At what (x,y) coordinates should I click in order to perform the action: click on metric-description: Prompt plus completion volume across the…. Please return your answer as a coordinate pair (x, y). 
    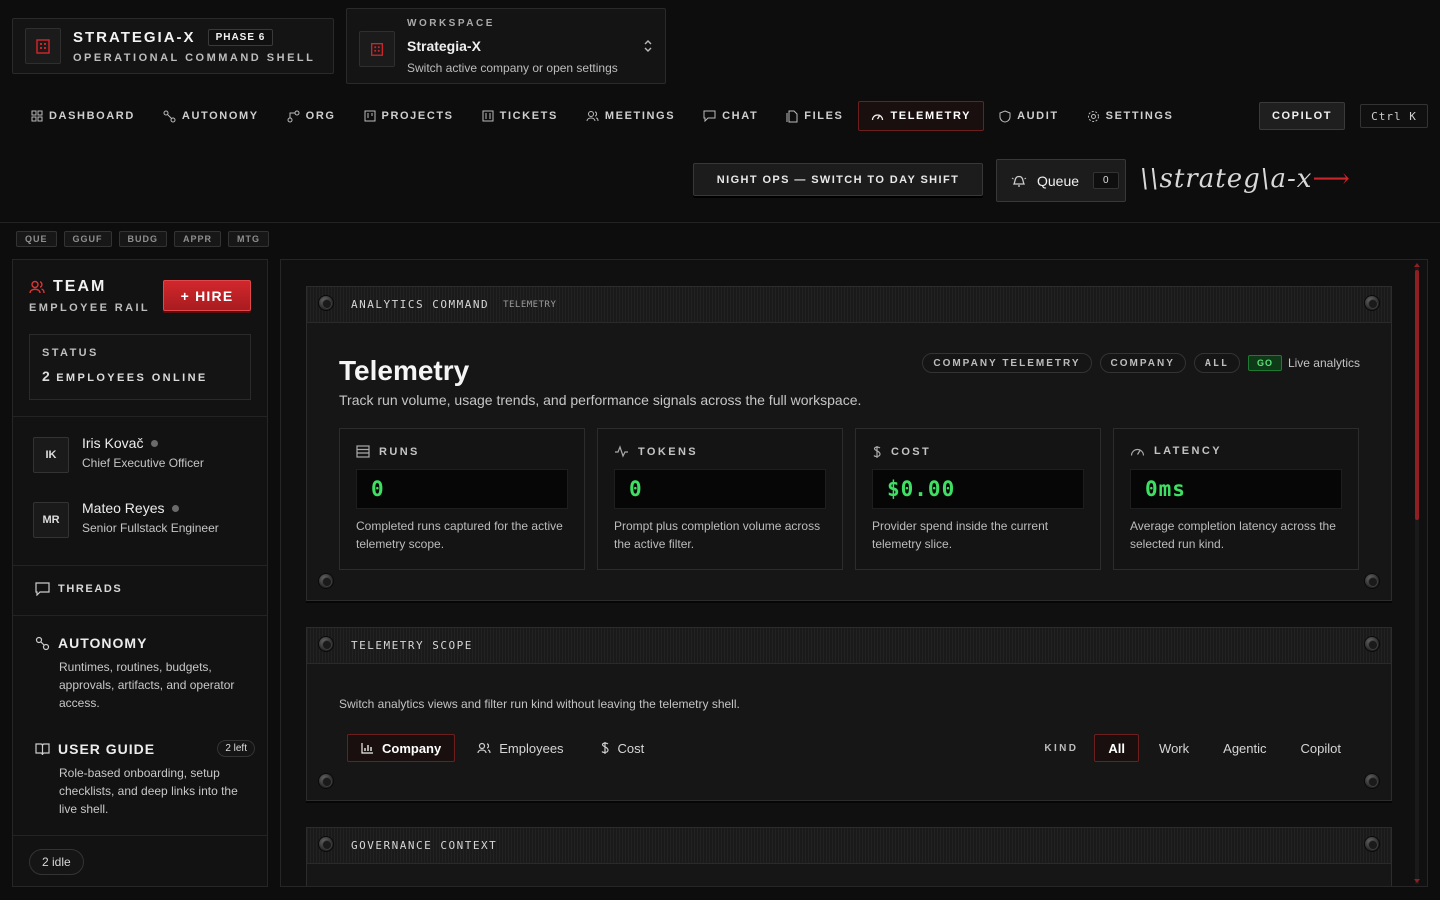
    Looking at the image, I should click on (717, 535).